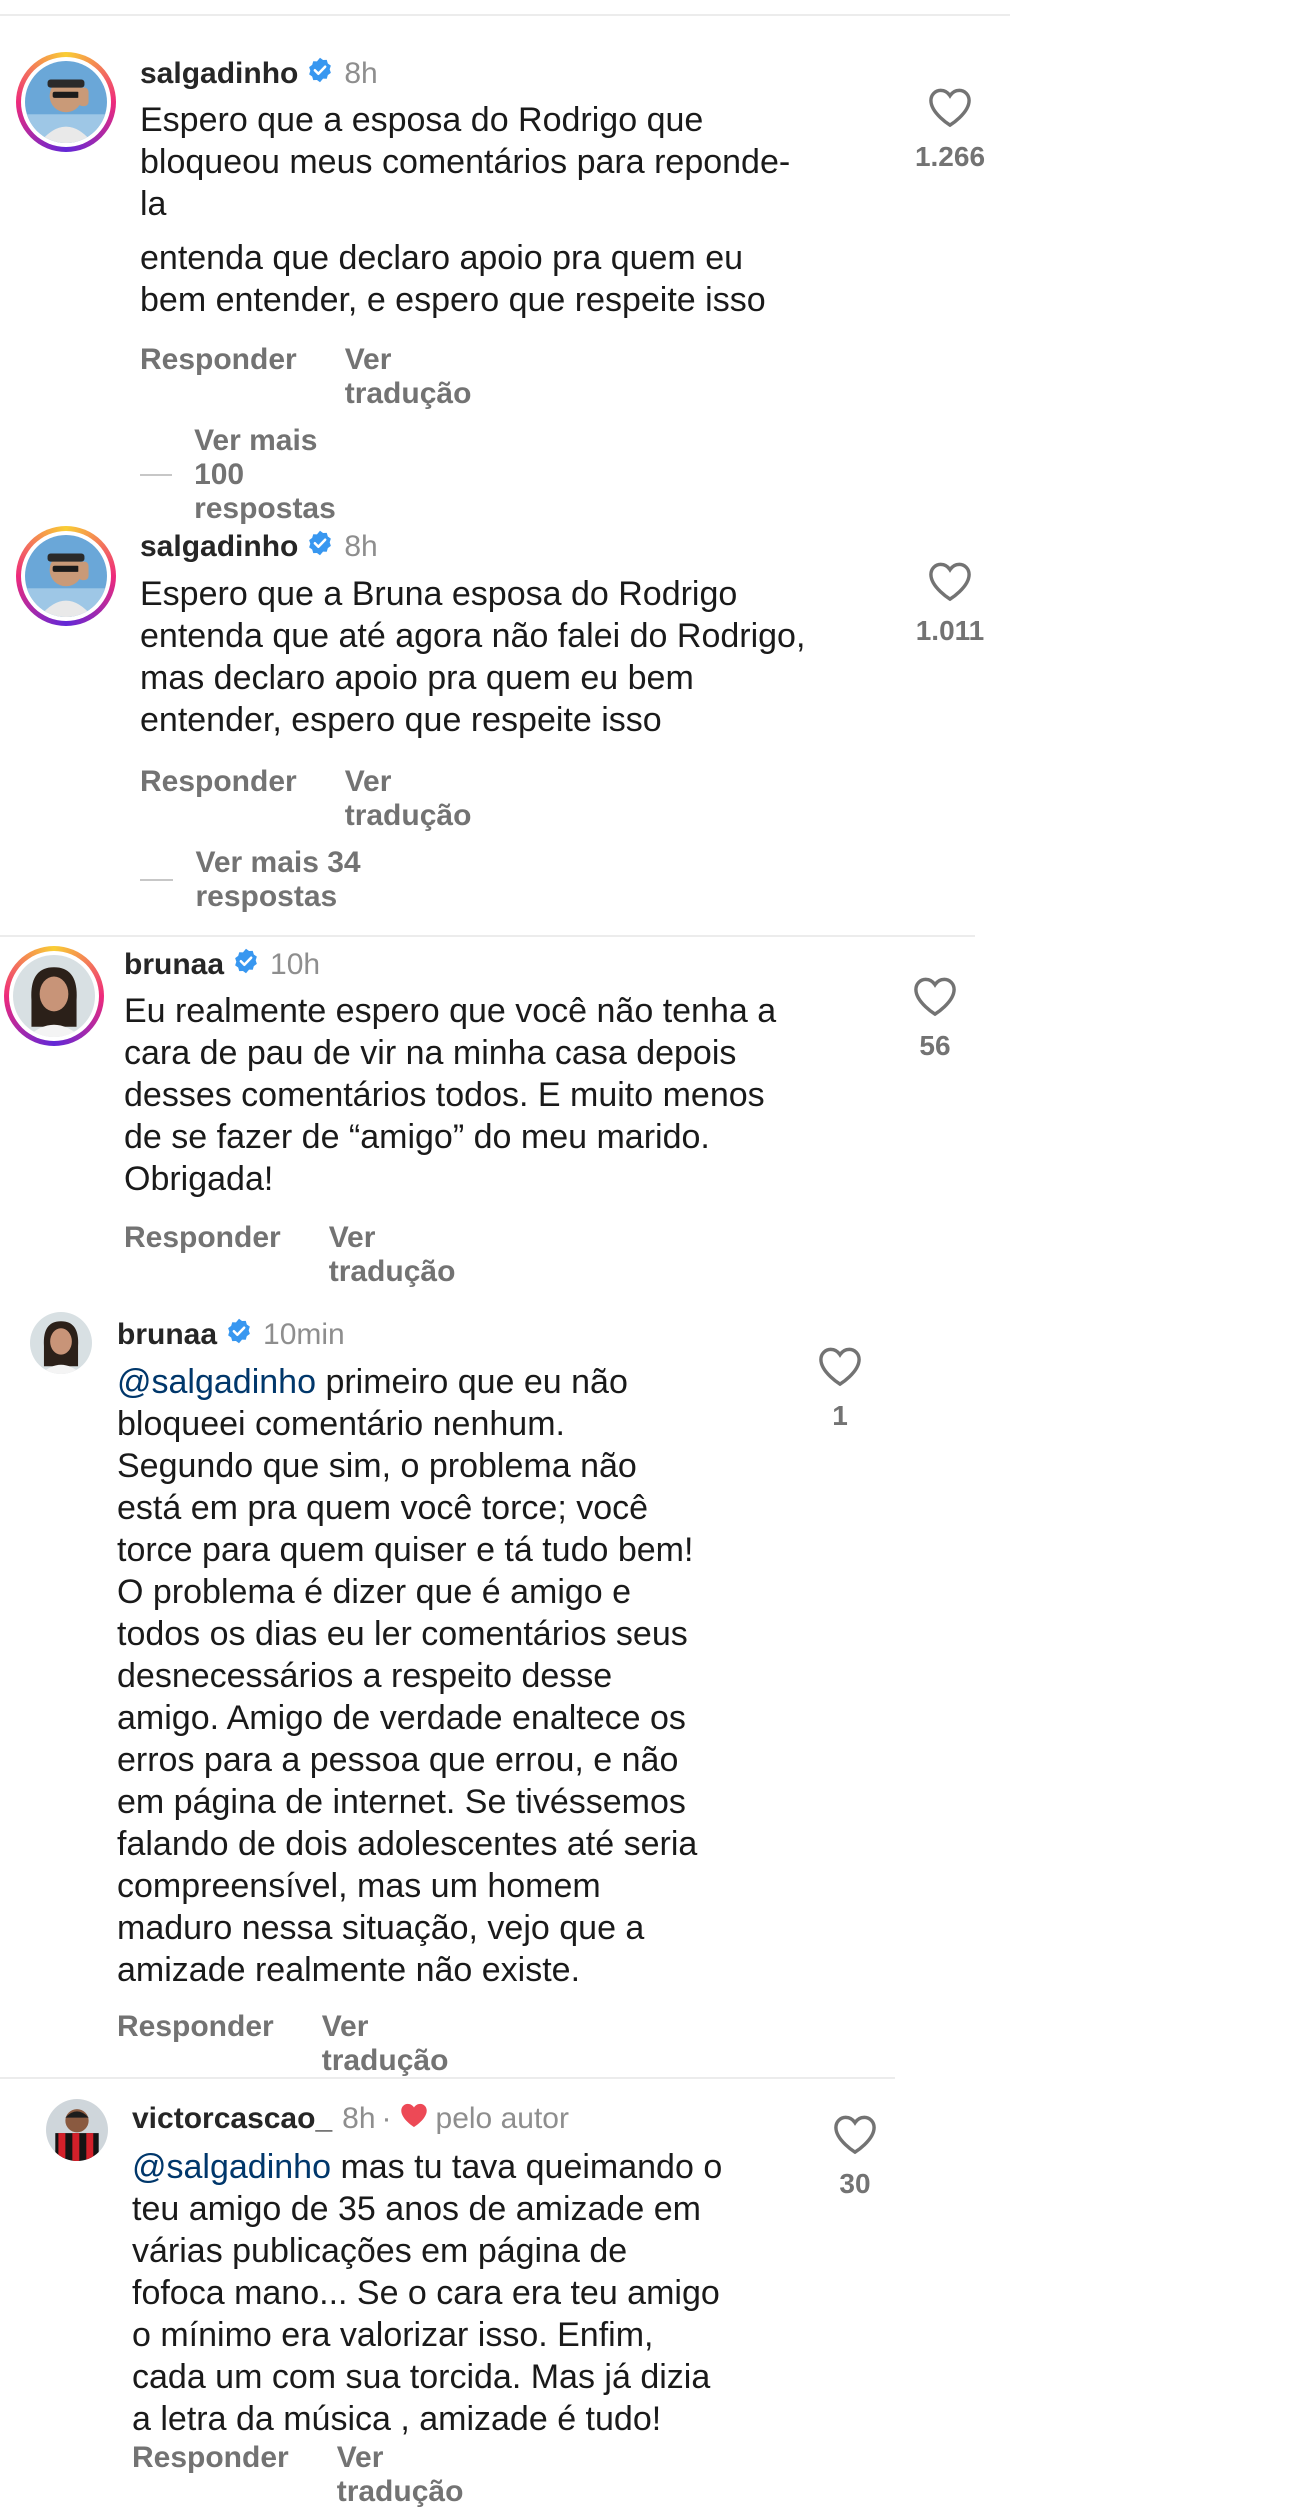  What do you see at coordinates (950, 630) in the screenshot?
I see `like-count: 1.011` at bounding box center [950, 630].